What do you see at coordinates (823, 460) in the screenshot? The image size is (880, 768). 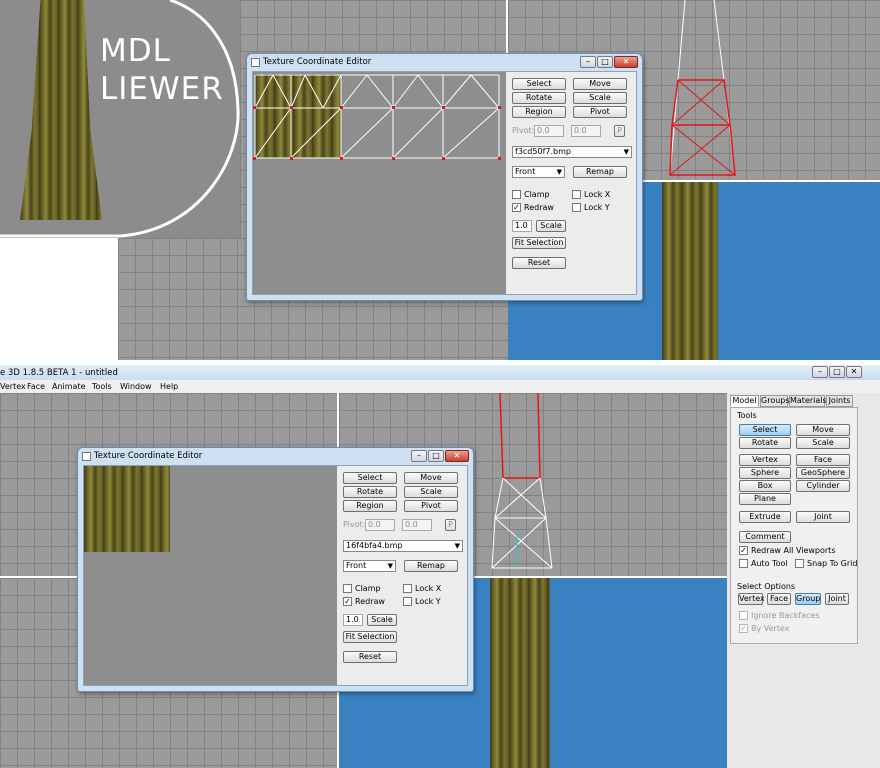 I see `tool-face-button: Face` at bounding box center [823, 460].